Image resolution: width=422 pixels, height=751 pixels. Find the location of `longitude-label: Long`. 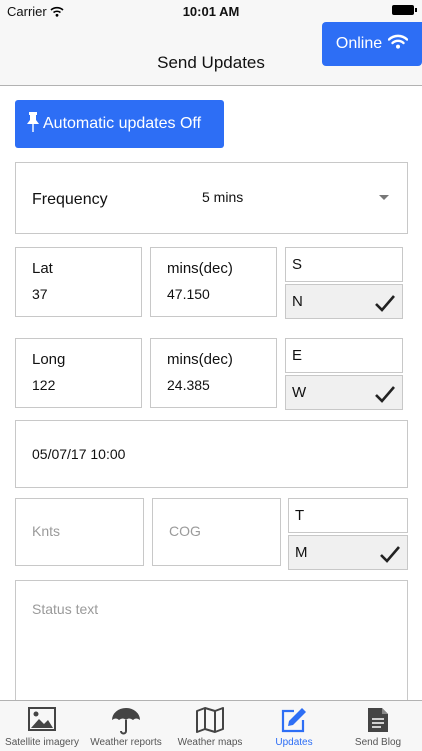

longitude-label: Long is located at coordinates (49, 359).